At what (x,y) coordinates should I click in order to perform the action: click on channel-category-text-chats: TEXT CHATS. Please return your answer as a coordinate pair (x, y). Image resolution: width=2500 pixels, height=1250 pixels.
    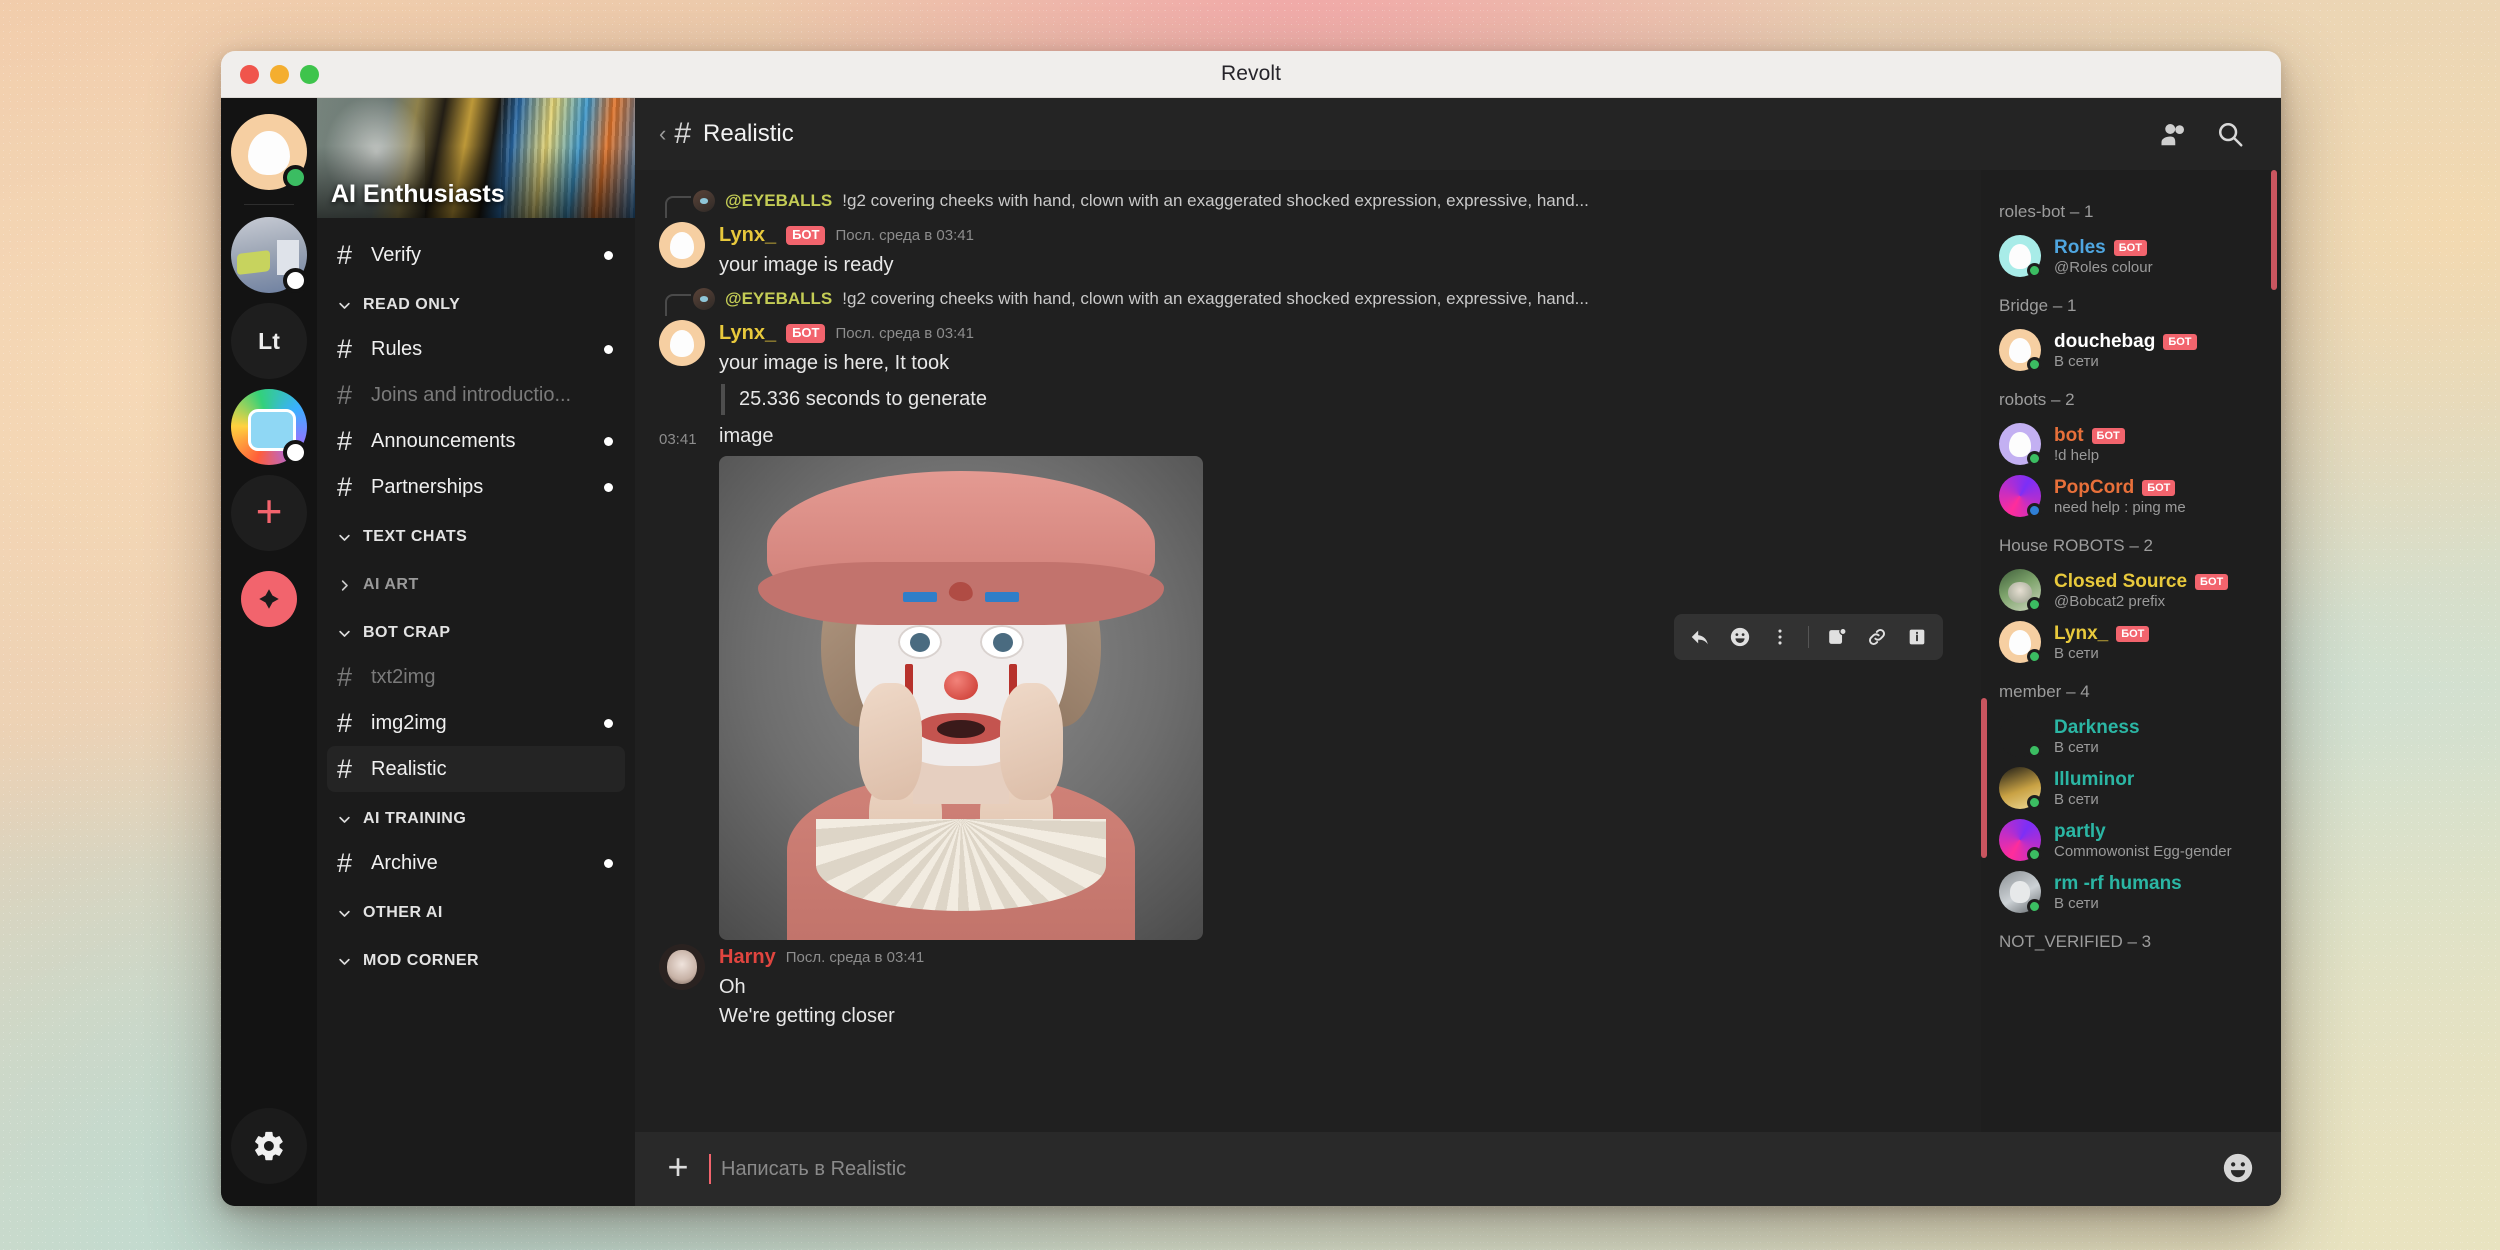
    Looking at the image, I should click on (476, 537).